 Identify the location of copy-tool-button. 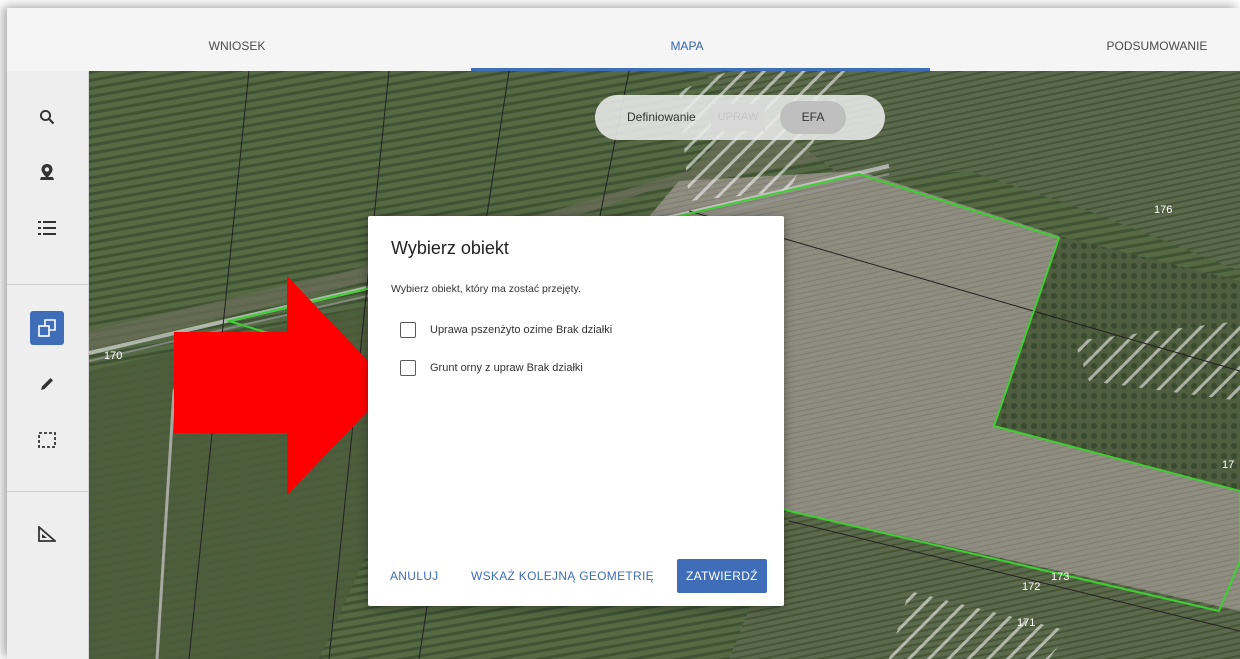
(47, 328).